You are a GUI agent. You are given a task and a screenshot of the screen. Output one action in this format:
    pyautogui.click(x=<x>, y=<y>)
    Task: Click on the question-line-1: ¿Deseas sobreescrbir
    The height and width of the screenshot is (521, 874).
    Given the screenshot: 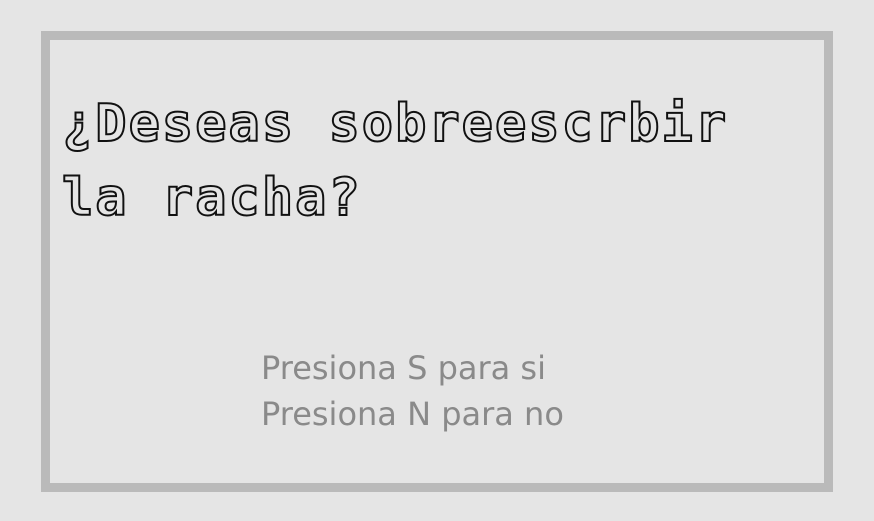 What is the action you would take?
    pyautogui.click(x=395, y=124)
    